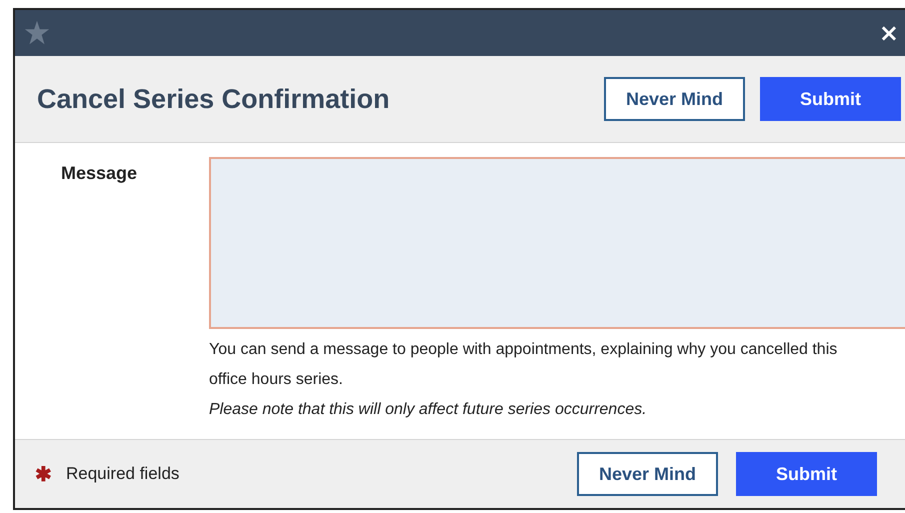 The width and height of the screenshot is (905, 513). I want to click on close-button: ×, so click(891, 33).